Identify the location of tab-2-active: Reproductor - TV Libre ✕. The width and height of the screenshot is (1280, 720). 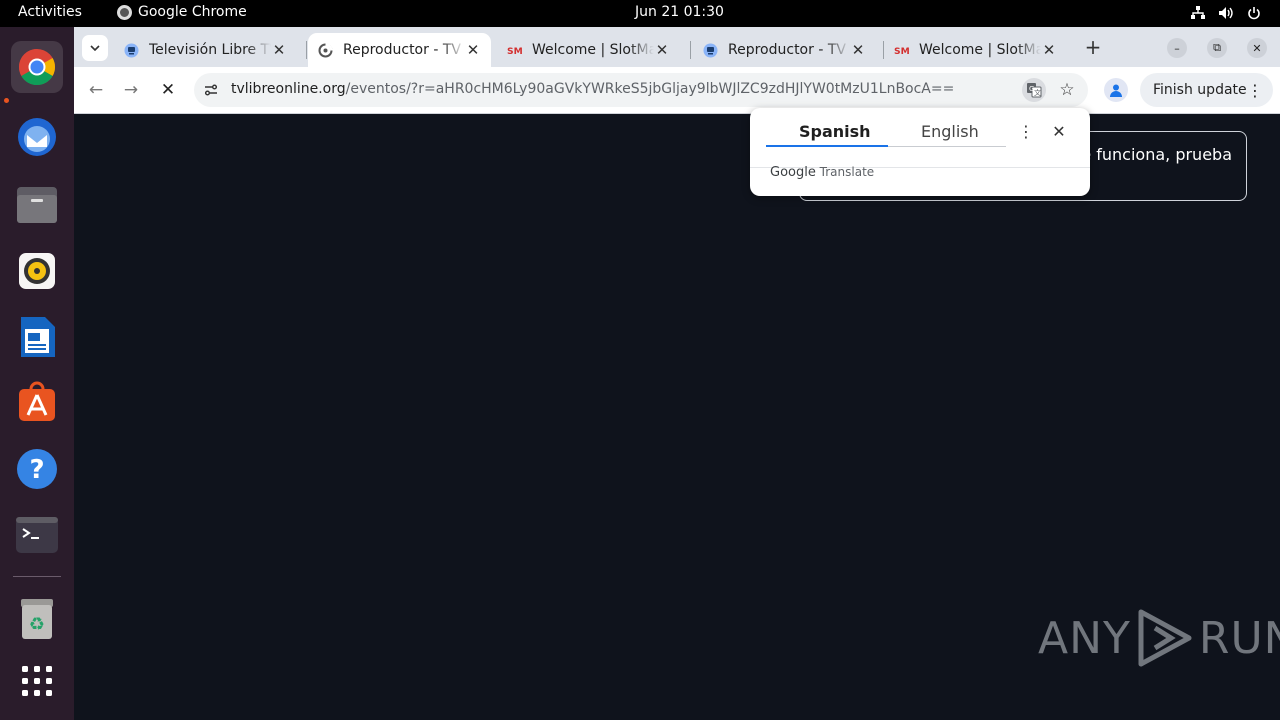
(399, 50).